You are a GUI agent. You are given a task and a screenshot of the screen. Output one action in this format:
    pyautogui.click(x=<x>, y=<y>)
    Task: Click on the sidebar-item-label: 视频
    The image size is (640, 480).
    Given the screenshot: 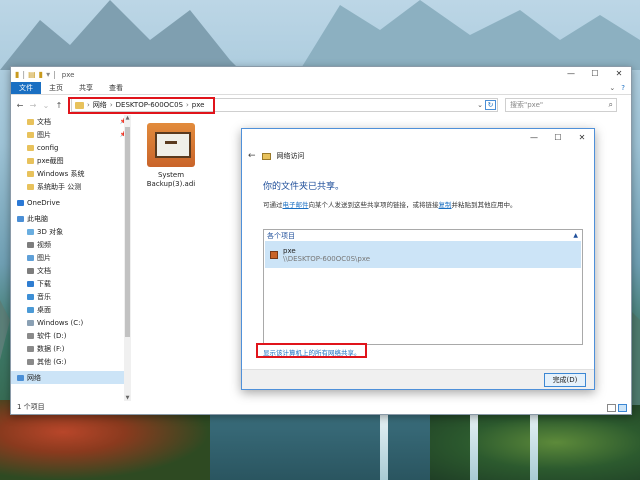 What is the action you would take?
    pyautogui.click(x=44, y=244)
    